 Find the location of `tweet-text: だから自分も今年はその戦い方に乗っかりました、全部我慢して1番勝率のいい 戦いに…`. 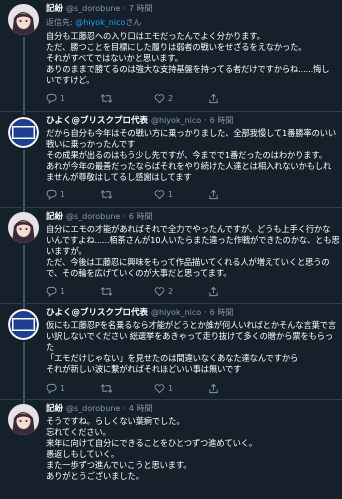

tweet-text: だから自分も今年はその戦い方に乗っかりました、全部我慢して1番勝率のいい 戦いに… is located at coordinates (191, 155).